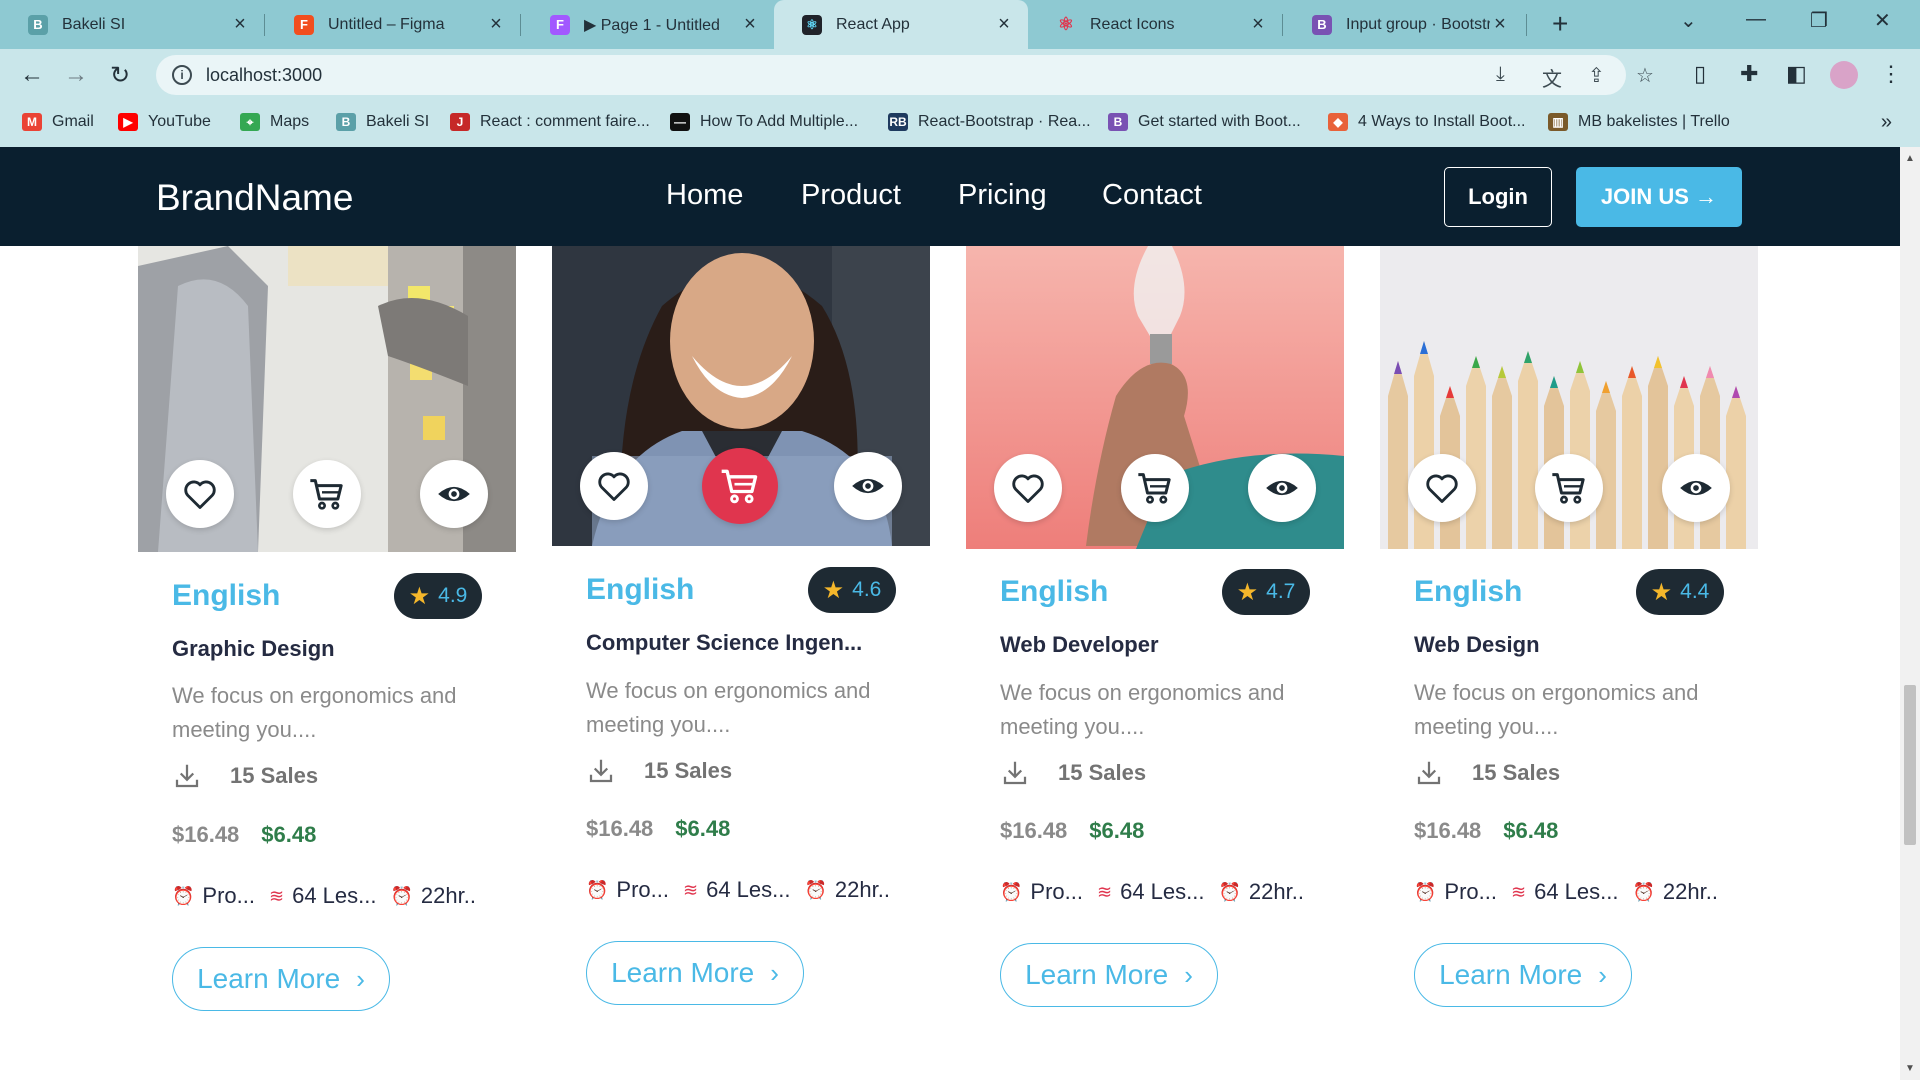 The height and width of the screenshot is (1080, 1920). Describe the element at coordinates (132, 24) in the screenshot. I see `tab-bakeli: B Bakeli SI ×` at that location.